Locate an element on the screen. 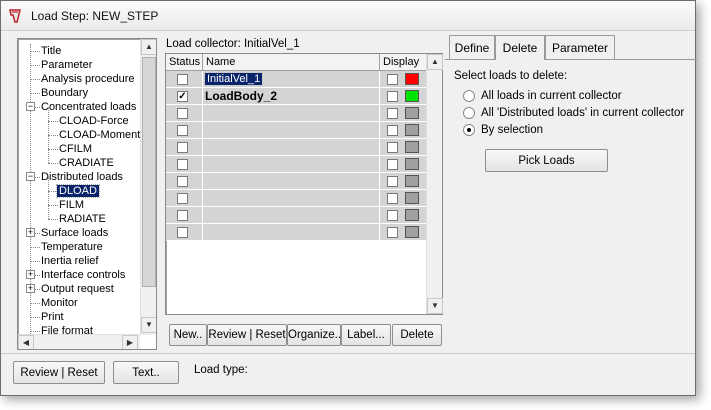 This screenshot has width=711, height=410. tree-item: Interface controls is located at coordinates (83, 275).